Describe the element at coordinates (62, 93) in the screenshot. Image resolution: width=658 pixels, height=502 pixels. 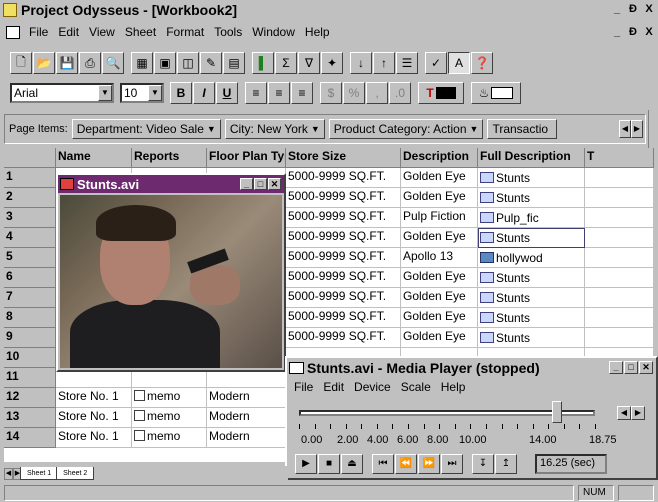
I see `font-select: Arial ▼` at that location.